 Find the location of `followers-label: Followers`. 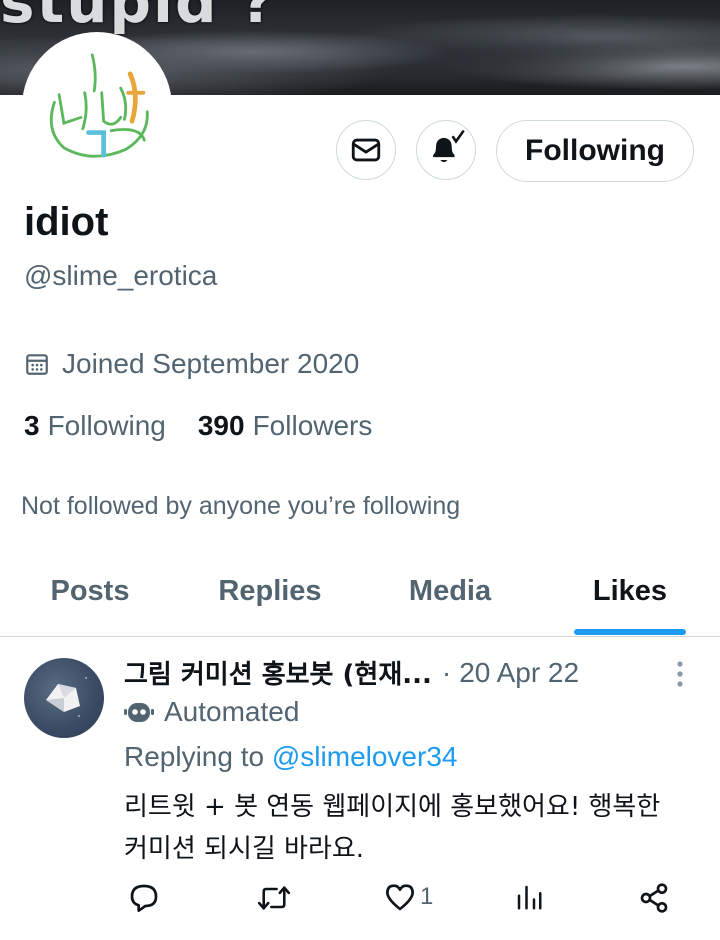

followers-label: Followers is located at coordinates (312, 425).